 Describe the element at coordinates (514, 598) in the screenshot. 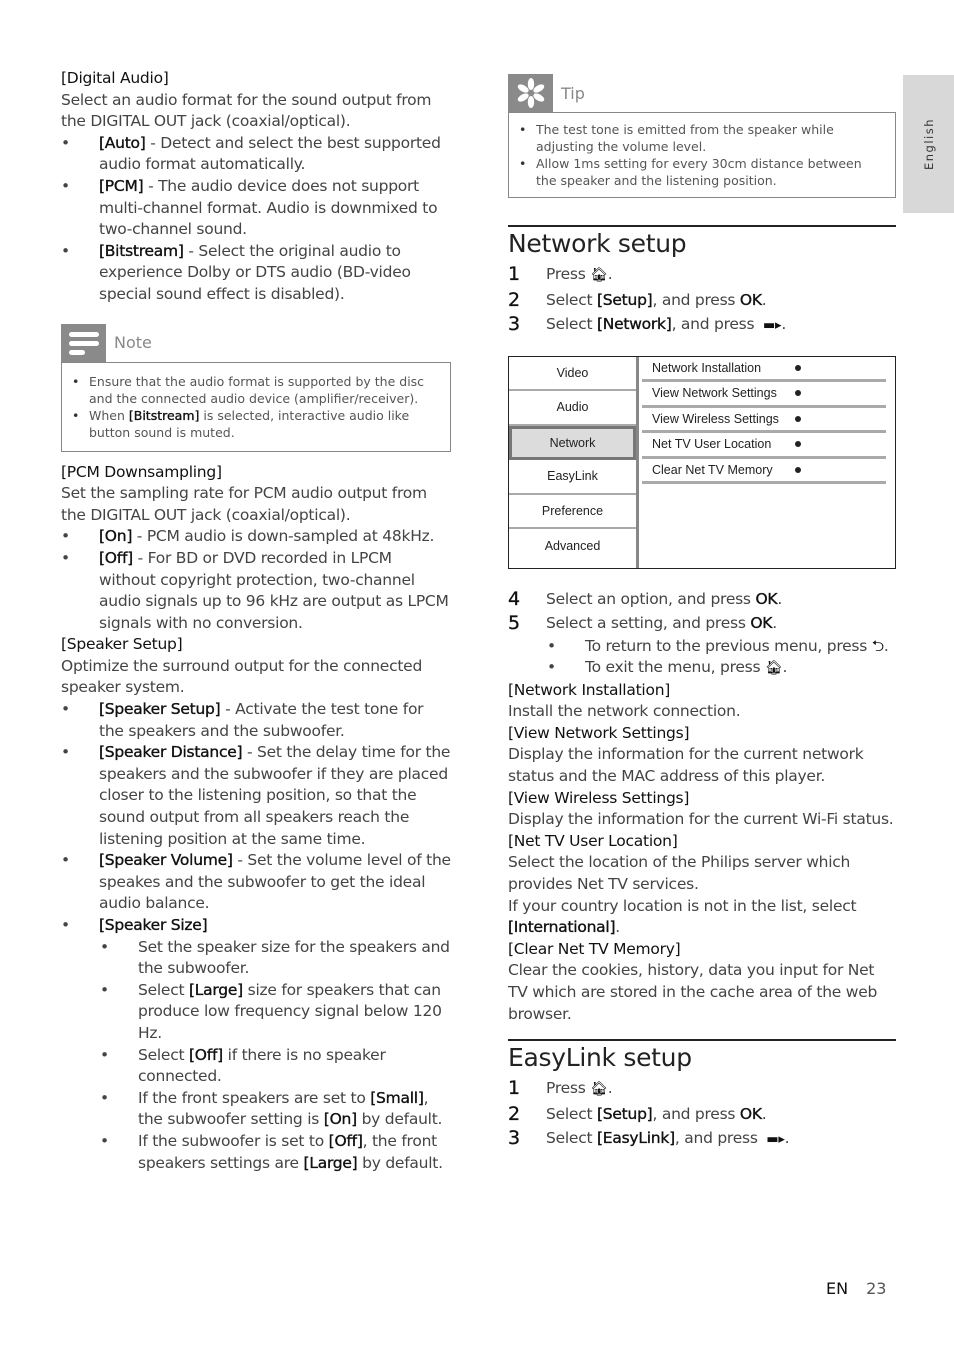

I see `step-number: 4` at that location.